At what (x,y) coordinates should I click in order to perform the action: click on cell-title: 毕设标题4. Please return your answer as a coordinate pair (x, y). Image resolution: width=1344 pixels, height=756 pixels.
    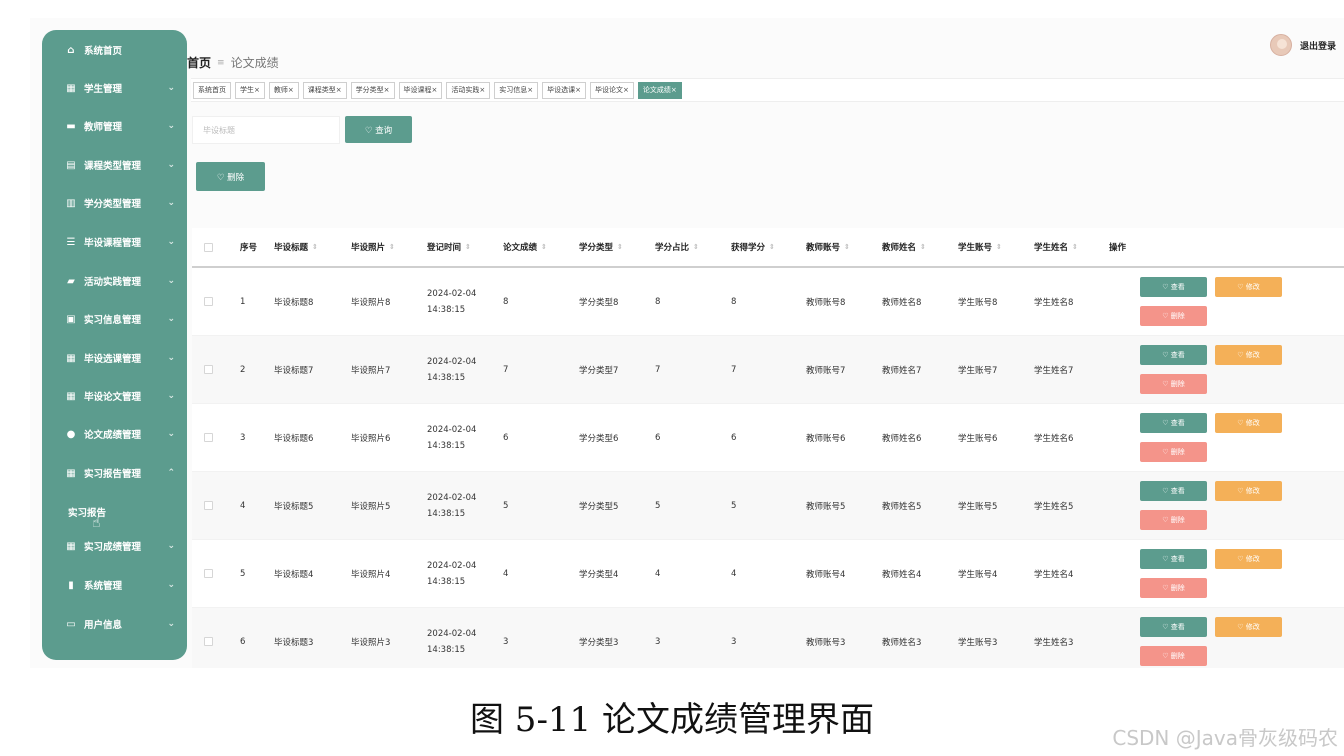
    Looking at the image, I should click on (294, 574).